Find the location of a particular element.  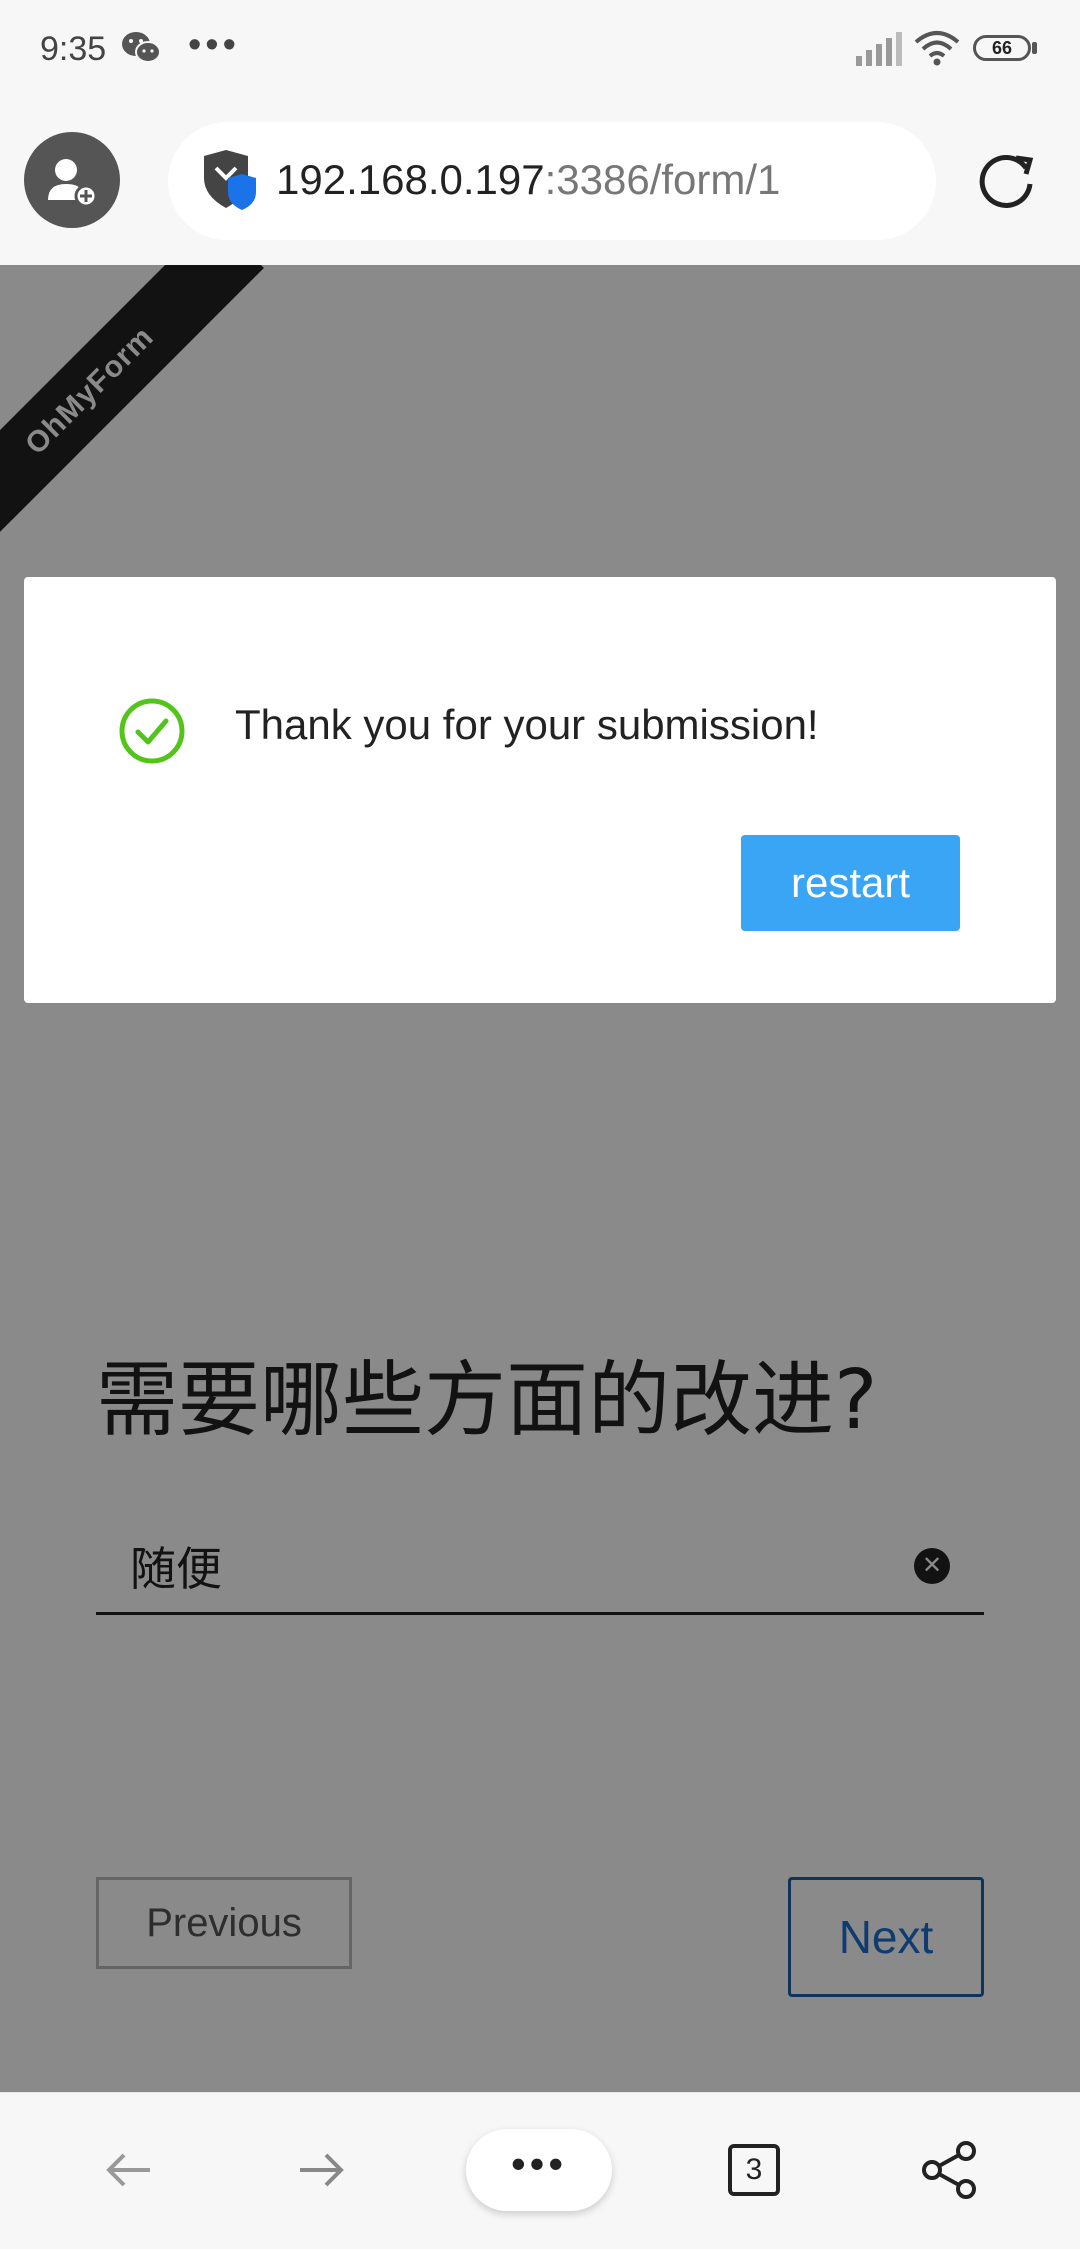

battery-level: 66 is located at coordinates (1002, 48).